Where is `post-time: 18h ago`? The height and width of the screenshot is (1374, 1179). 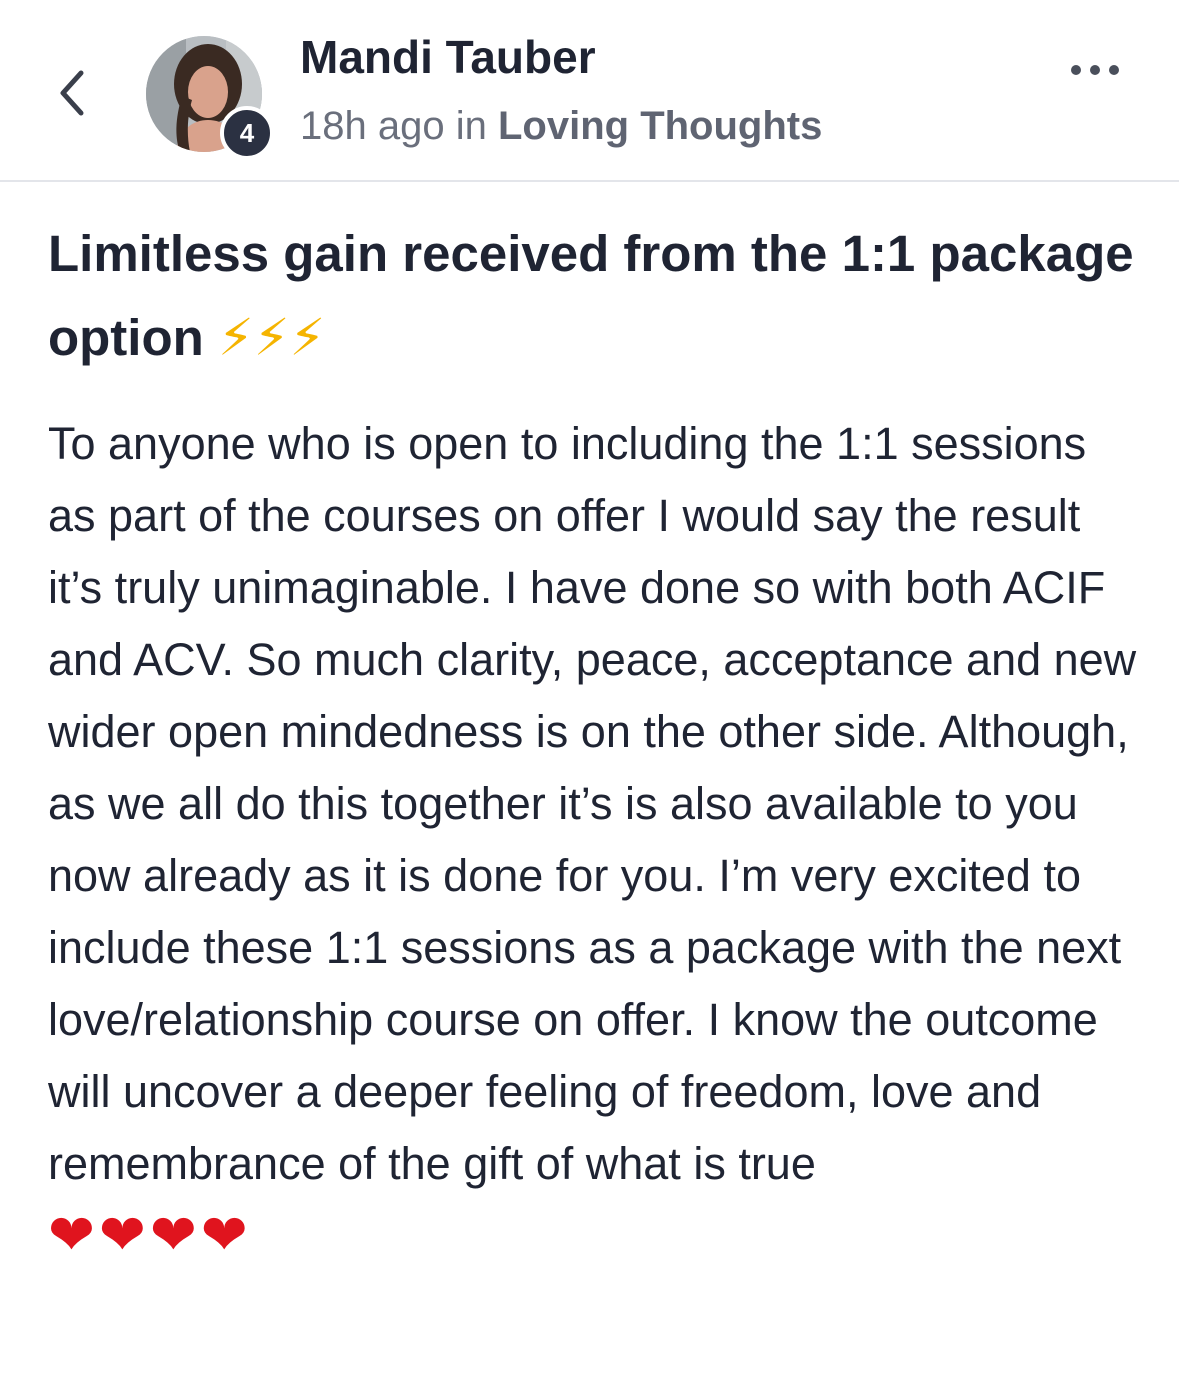 post-time: 18h ago is located at coordinates (372, 126).